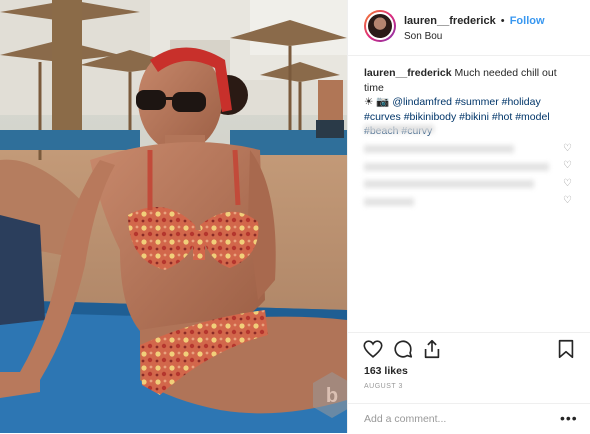 The image size is (590, 434). What do you see at coordinates (422, 102) in the screenshot?
I see `mention-link: @lindamfred` at bounding box center [422, 102].